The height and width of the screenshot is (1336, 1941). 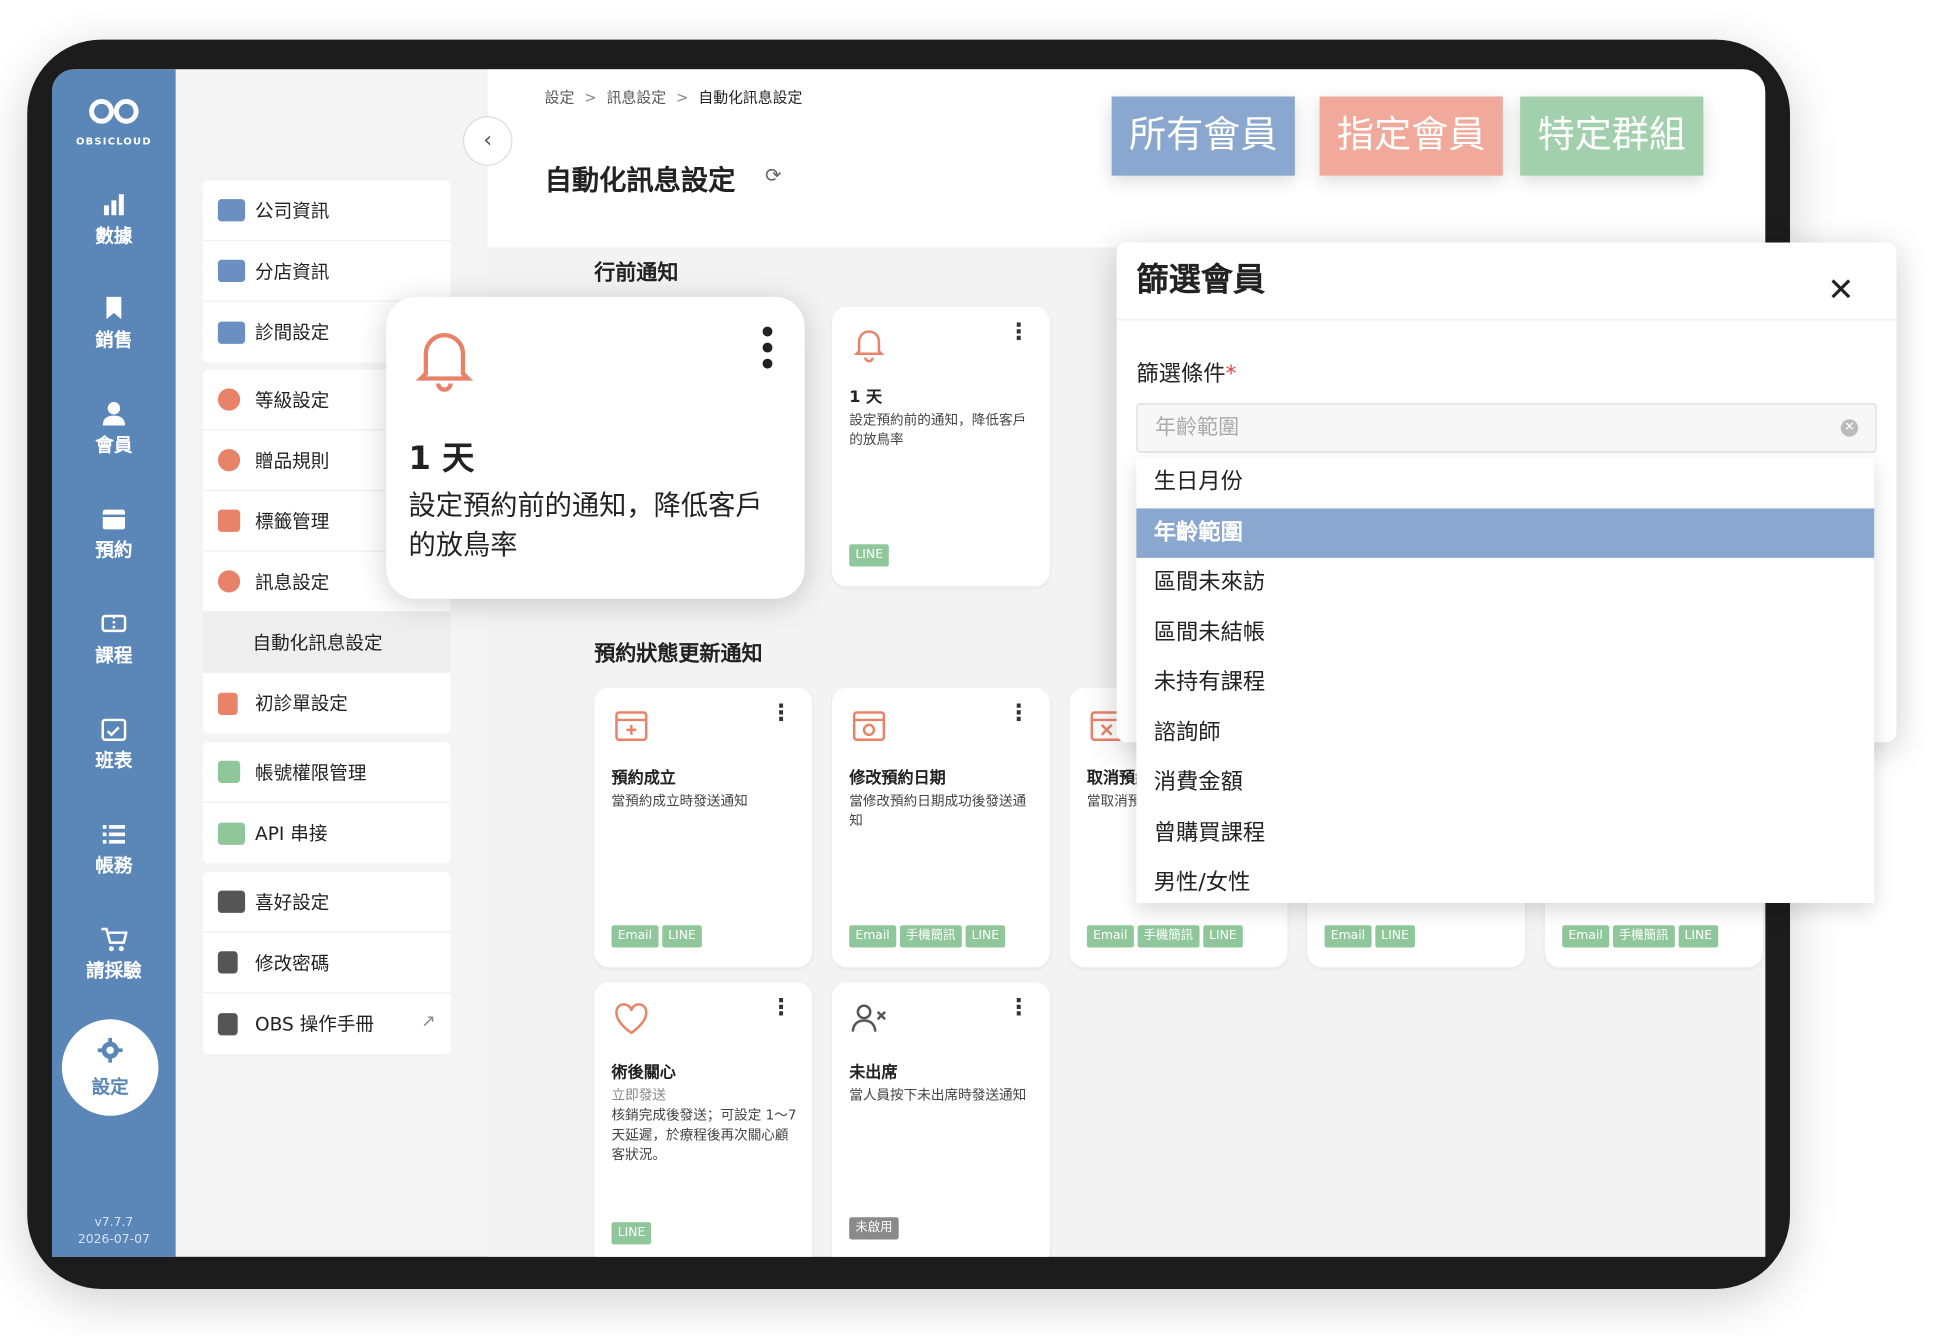 I want to click on card-no-show: ⋮ 未出席 當人員按下未出席時發送通知 未啟用, so click(x=940, y=1119).